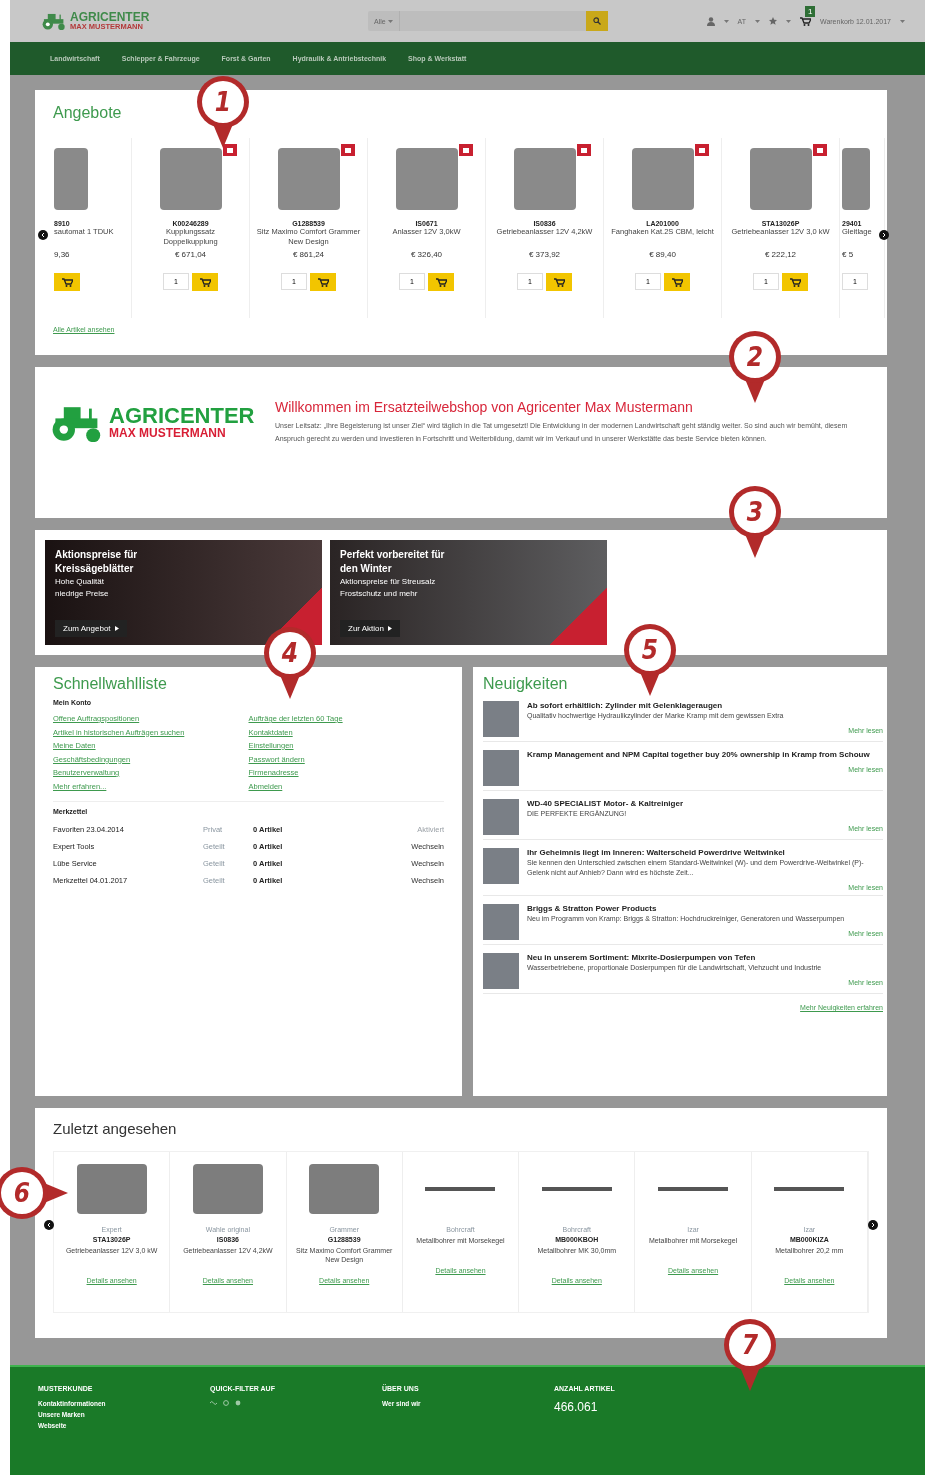 This screenshot has height=1475, width=930. What do you see at coordinates (213, 1402) in the screenshot?
I see `wave-icon` at bounding box center [213, 1402].